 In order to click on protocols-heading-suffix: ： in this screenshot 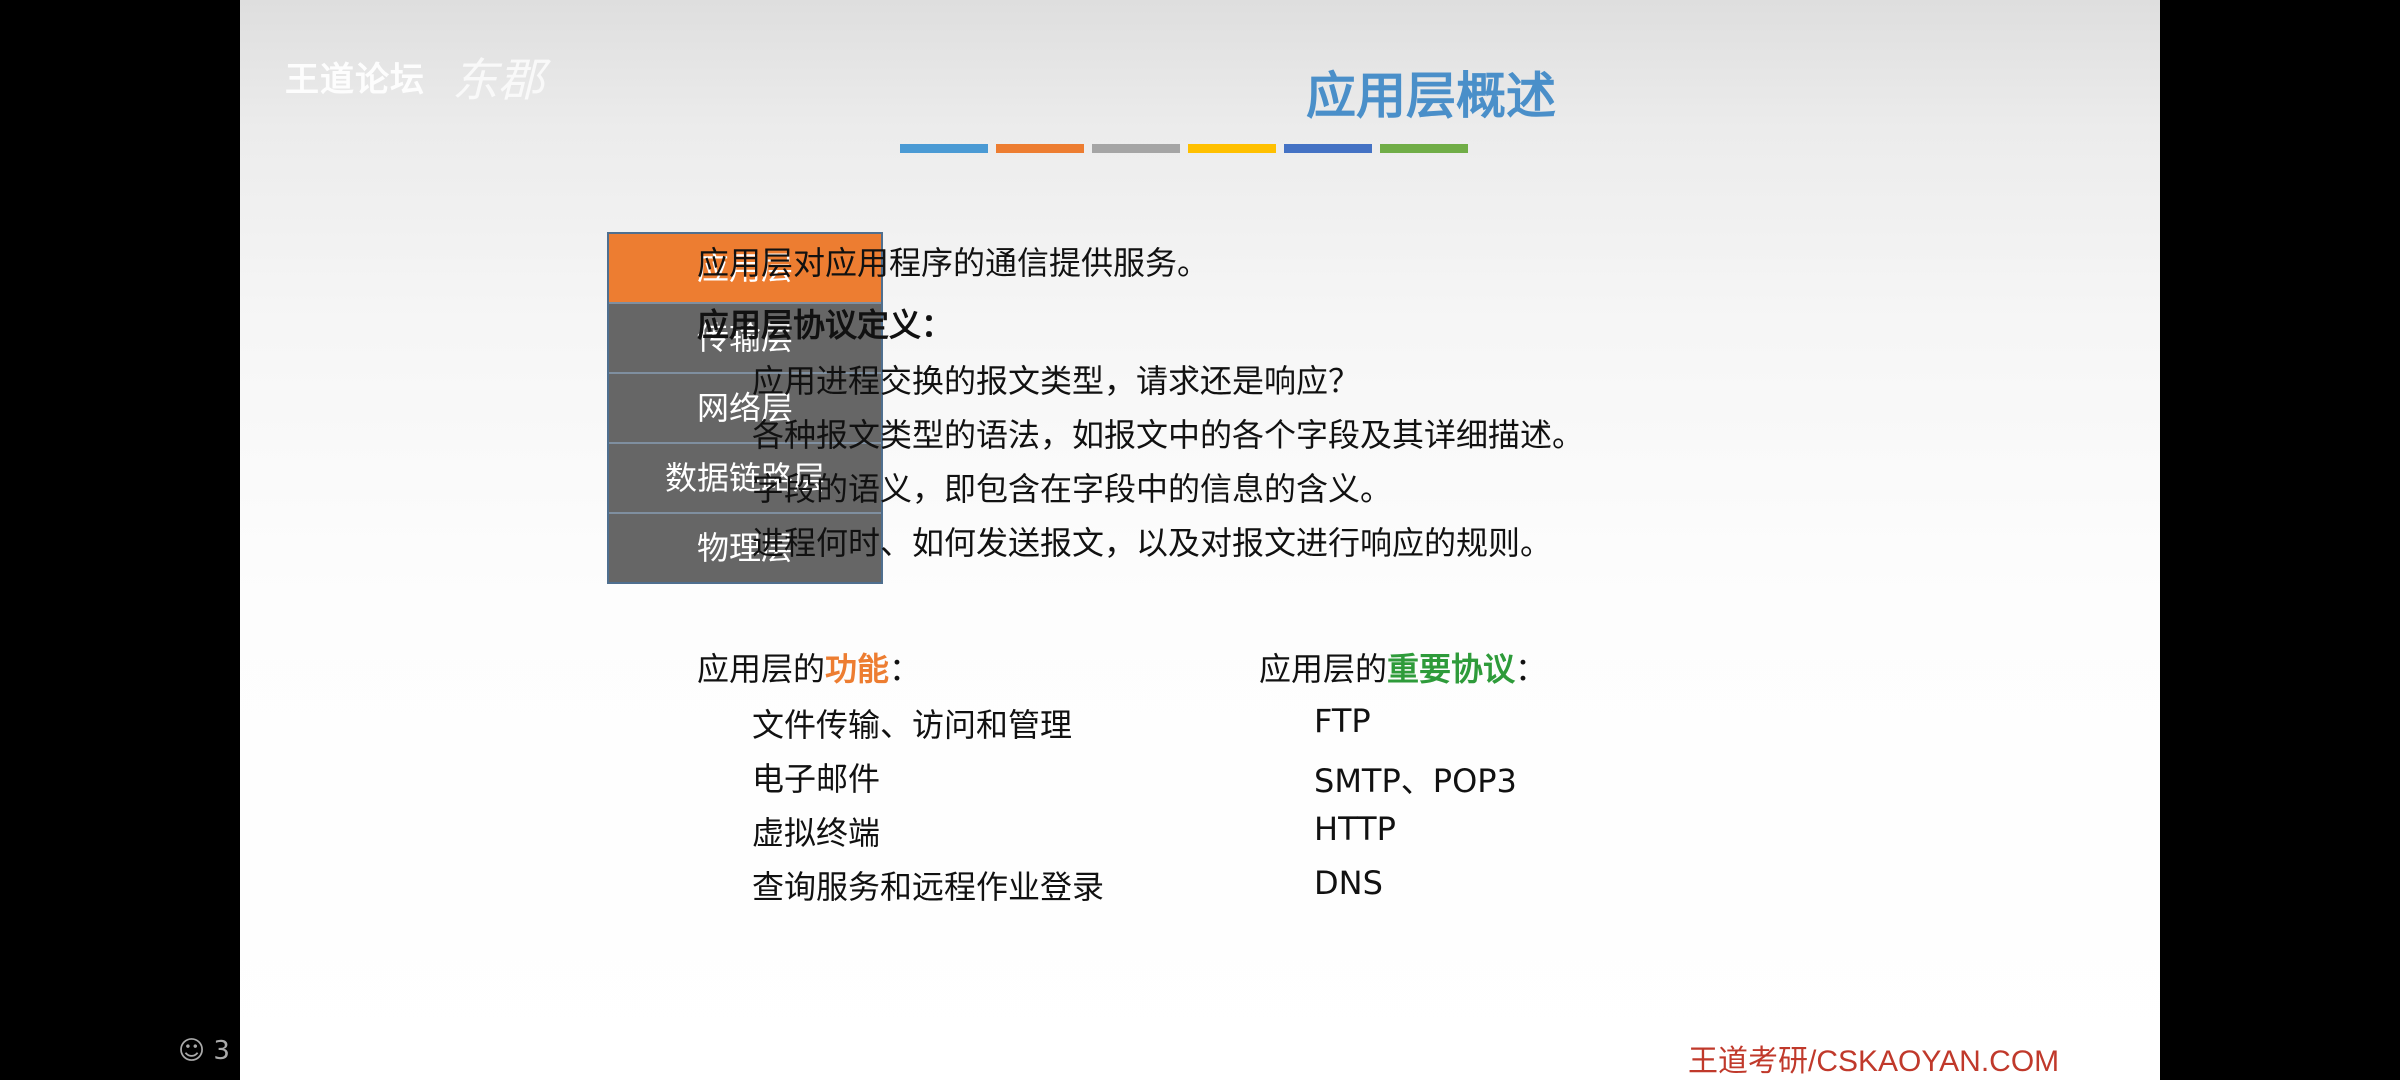, I will do `click(1531, 669)`.